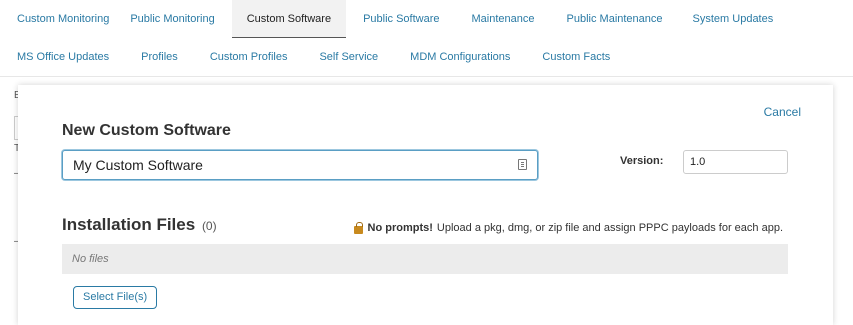 Image resolution: width=853 pixels, height=325 pixels. Describe the element at coordinates (425, 259) in the screenshot. I see `files-list-empty: No files` at that location.